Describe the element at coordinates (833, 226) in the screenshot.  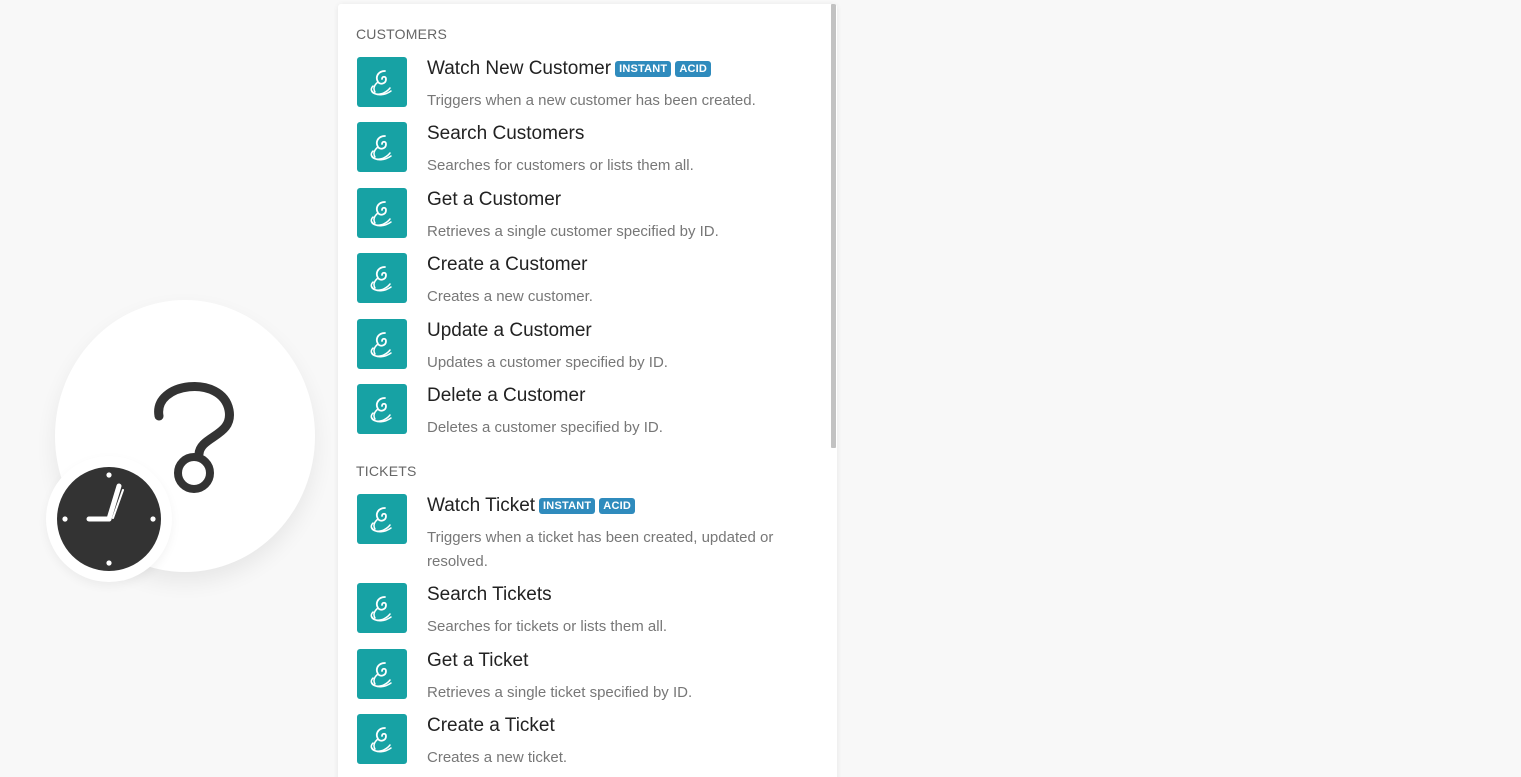
I see `scrollbar-thumb` at that location.